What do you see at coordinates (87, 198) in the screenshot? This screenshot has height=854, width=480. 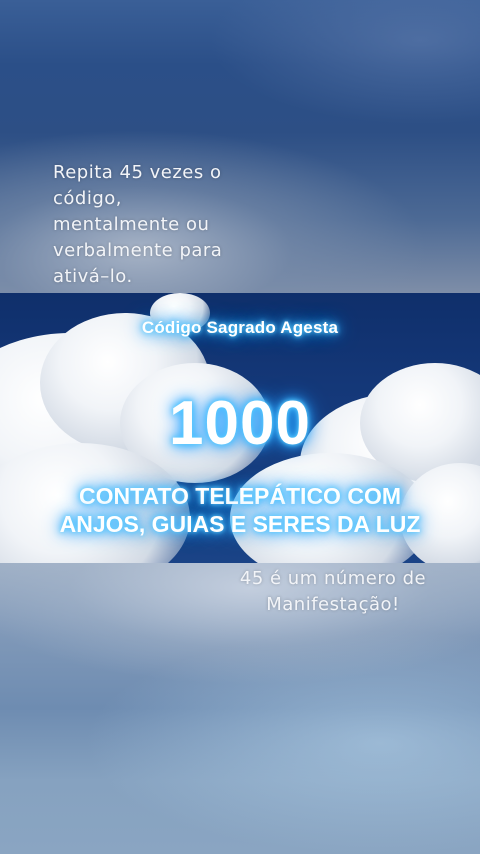 I see `caption-line: código,` at bounding box center [87, 198].